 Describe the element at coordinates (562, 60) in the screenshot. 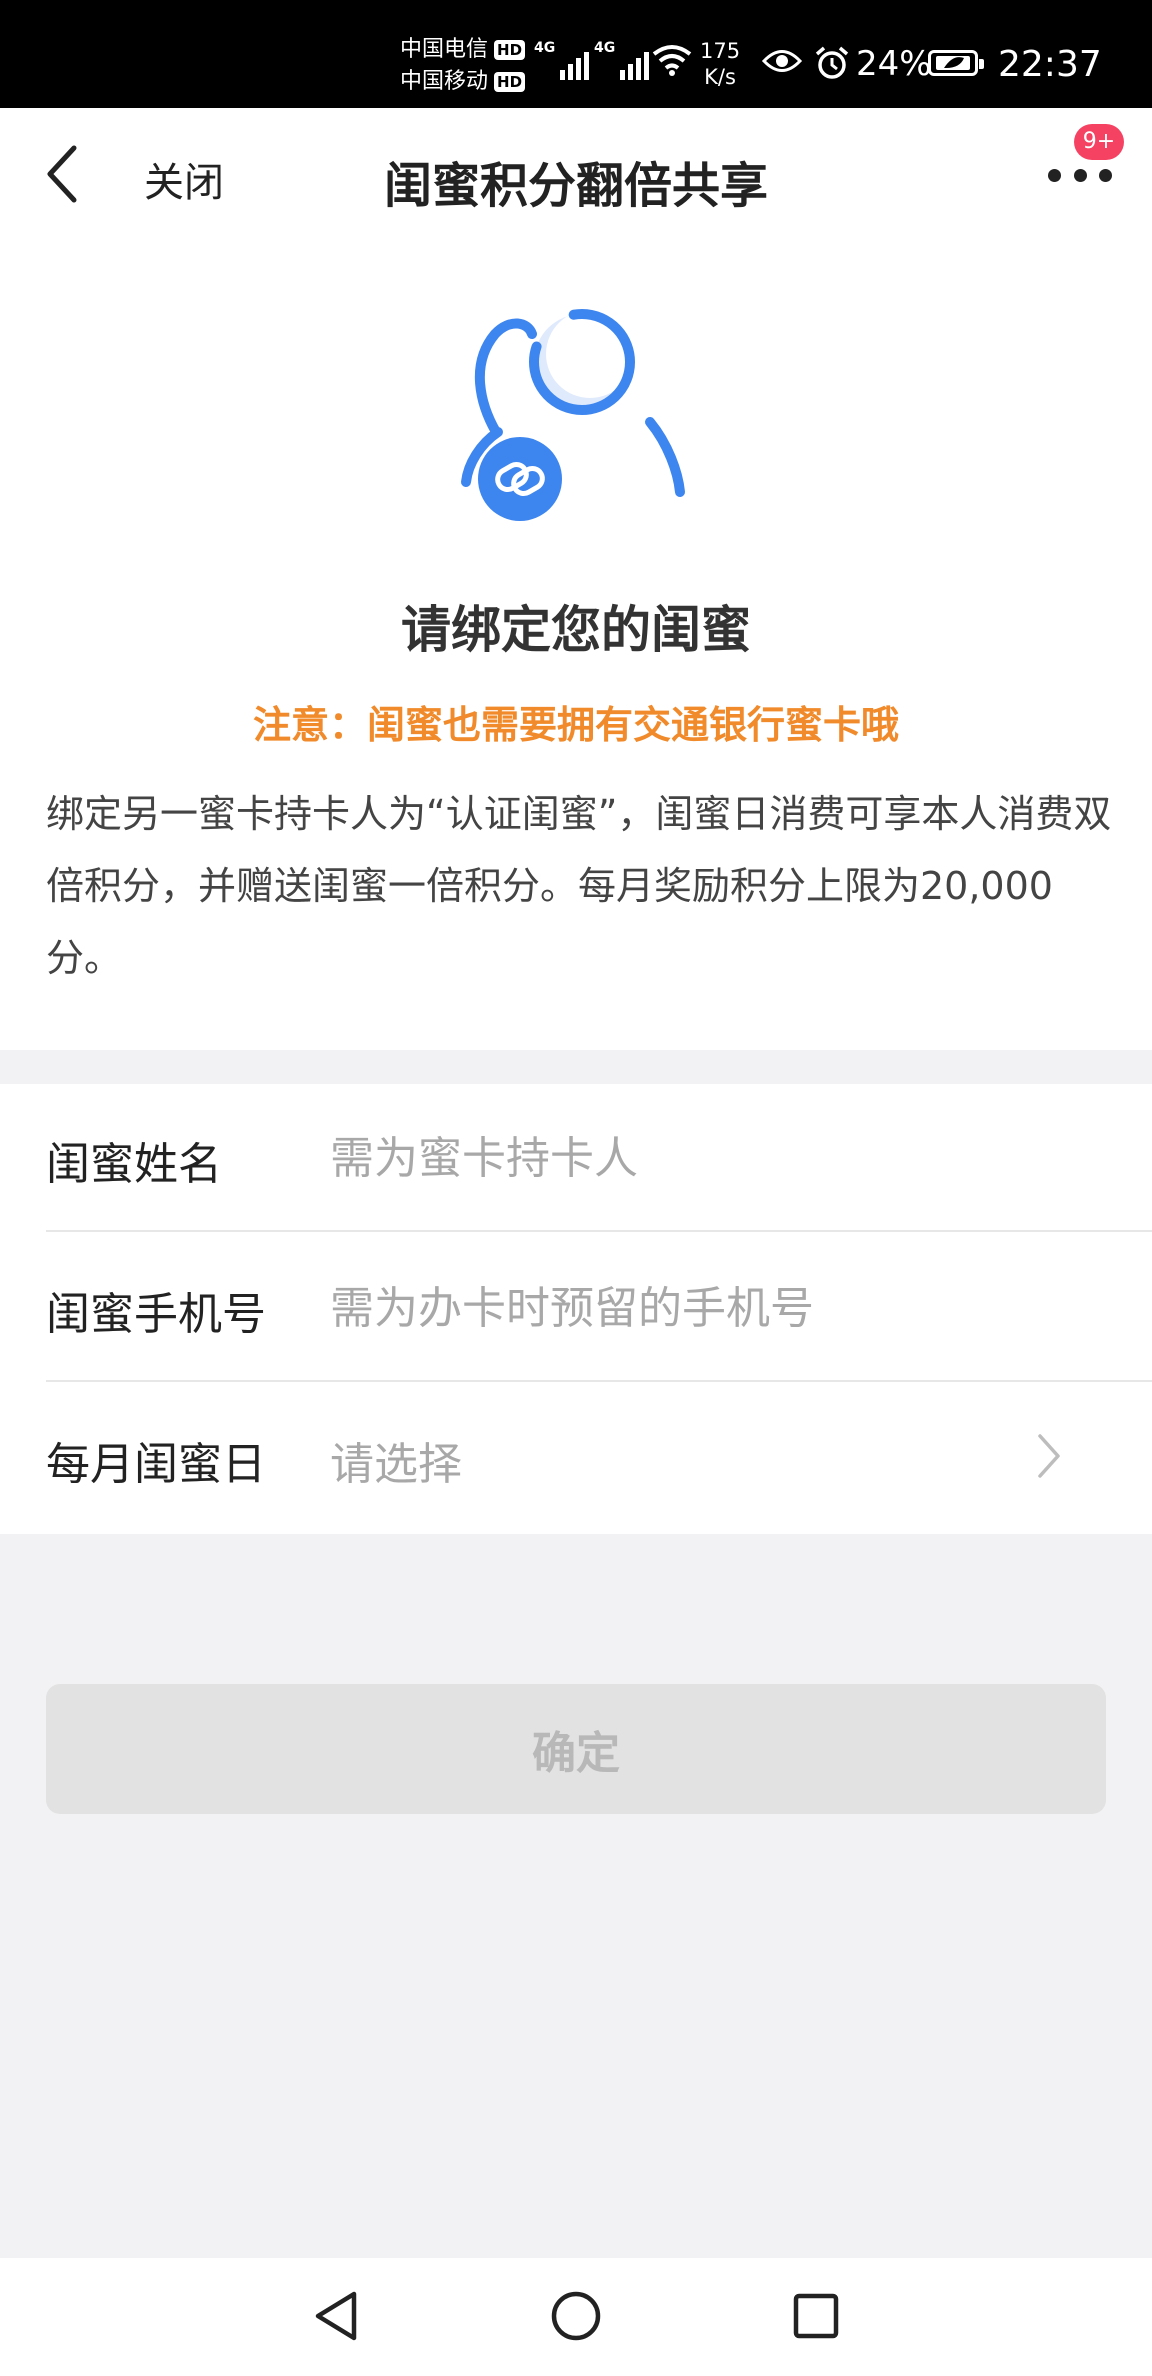

I see `signal-icon-1: 4G` at that location.